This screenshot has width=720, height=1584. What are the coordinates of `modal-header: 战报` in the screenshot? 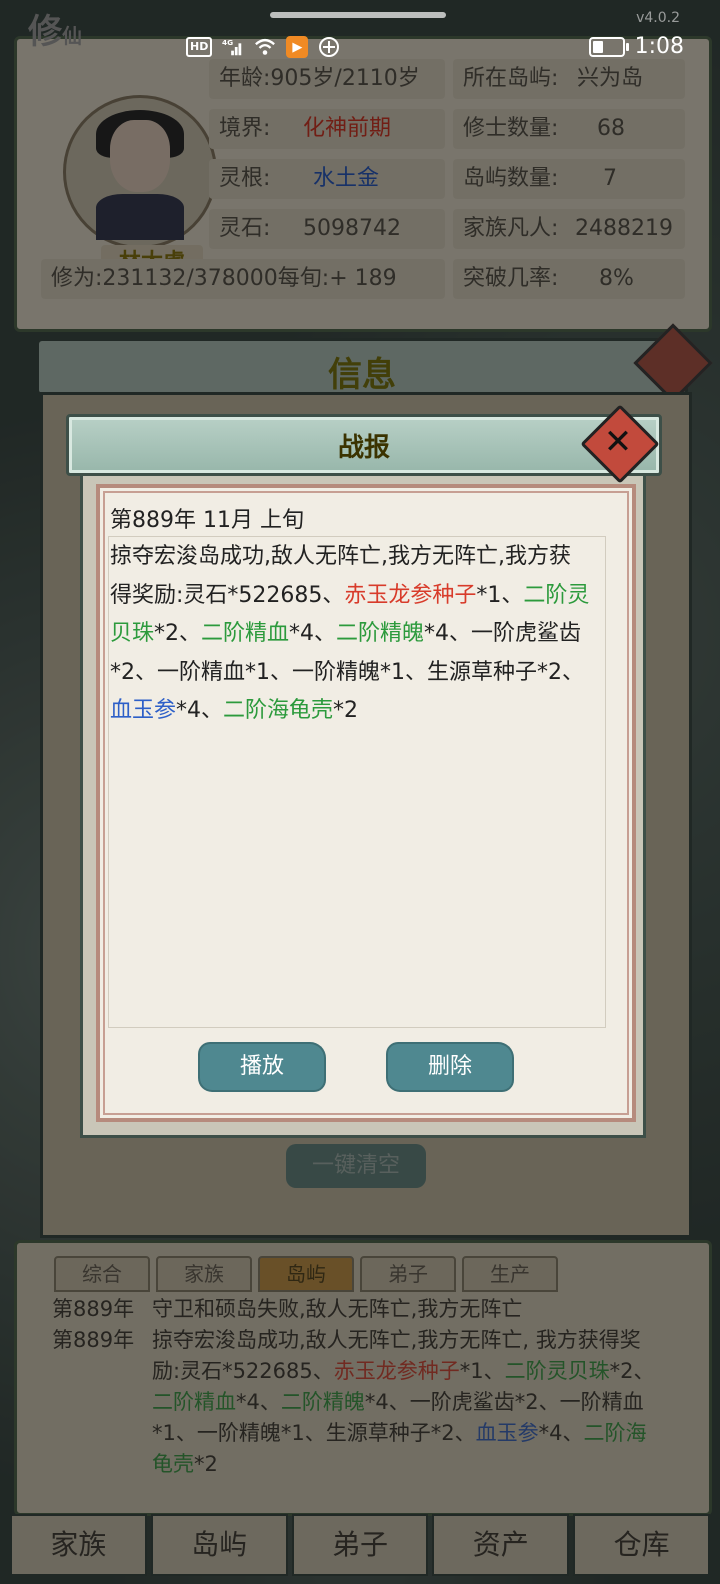 It's located at (364, 445).